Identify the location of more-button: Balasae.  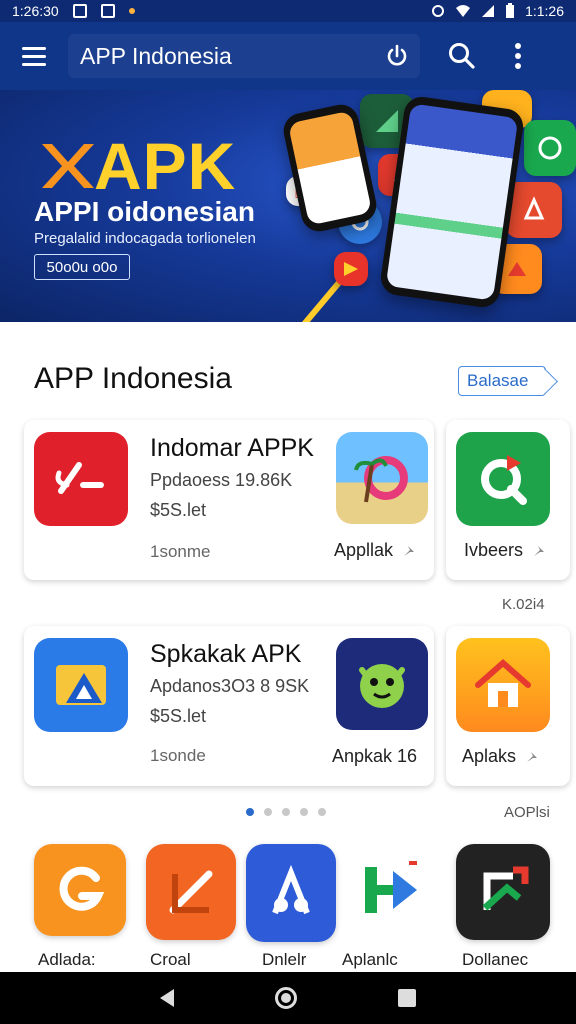
(502, 381).